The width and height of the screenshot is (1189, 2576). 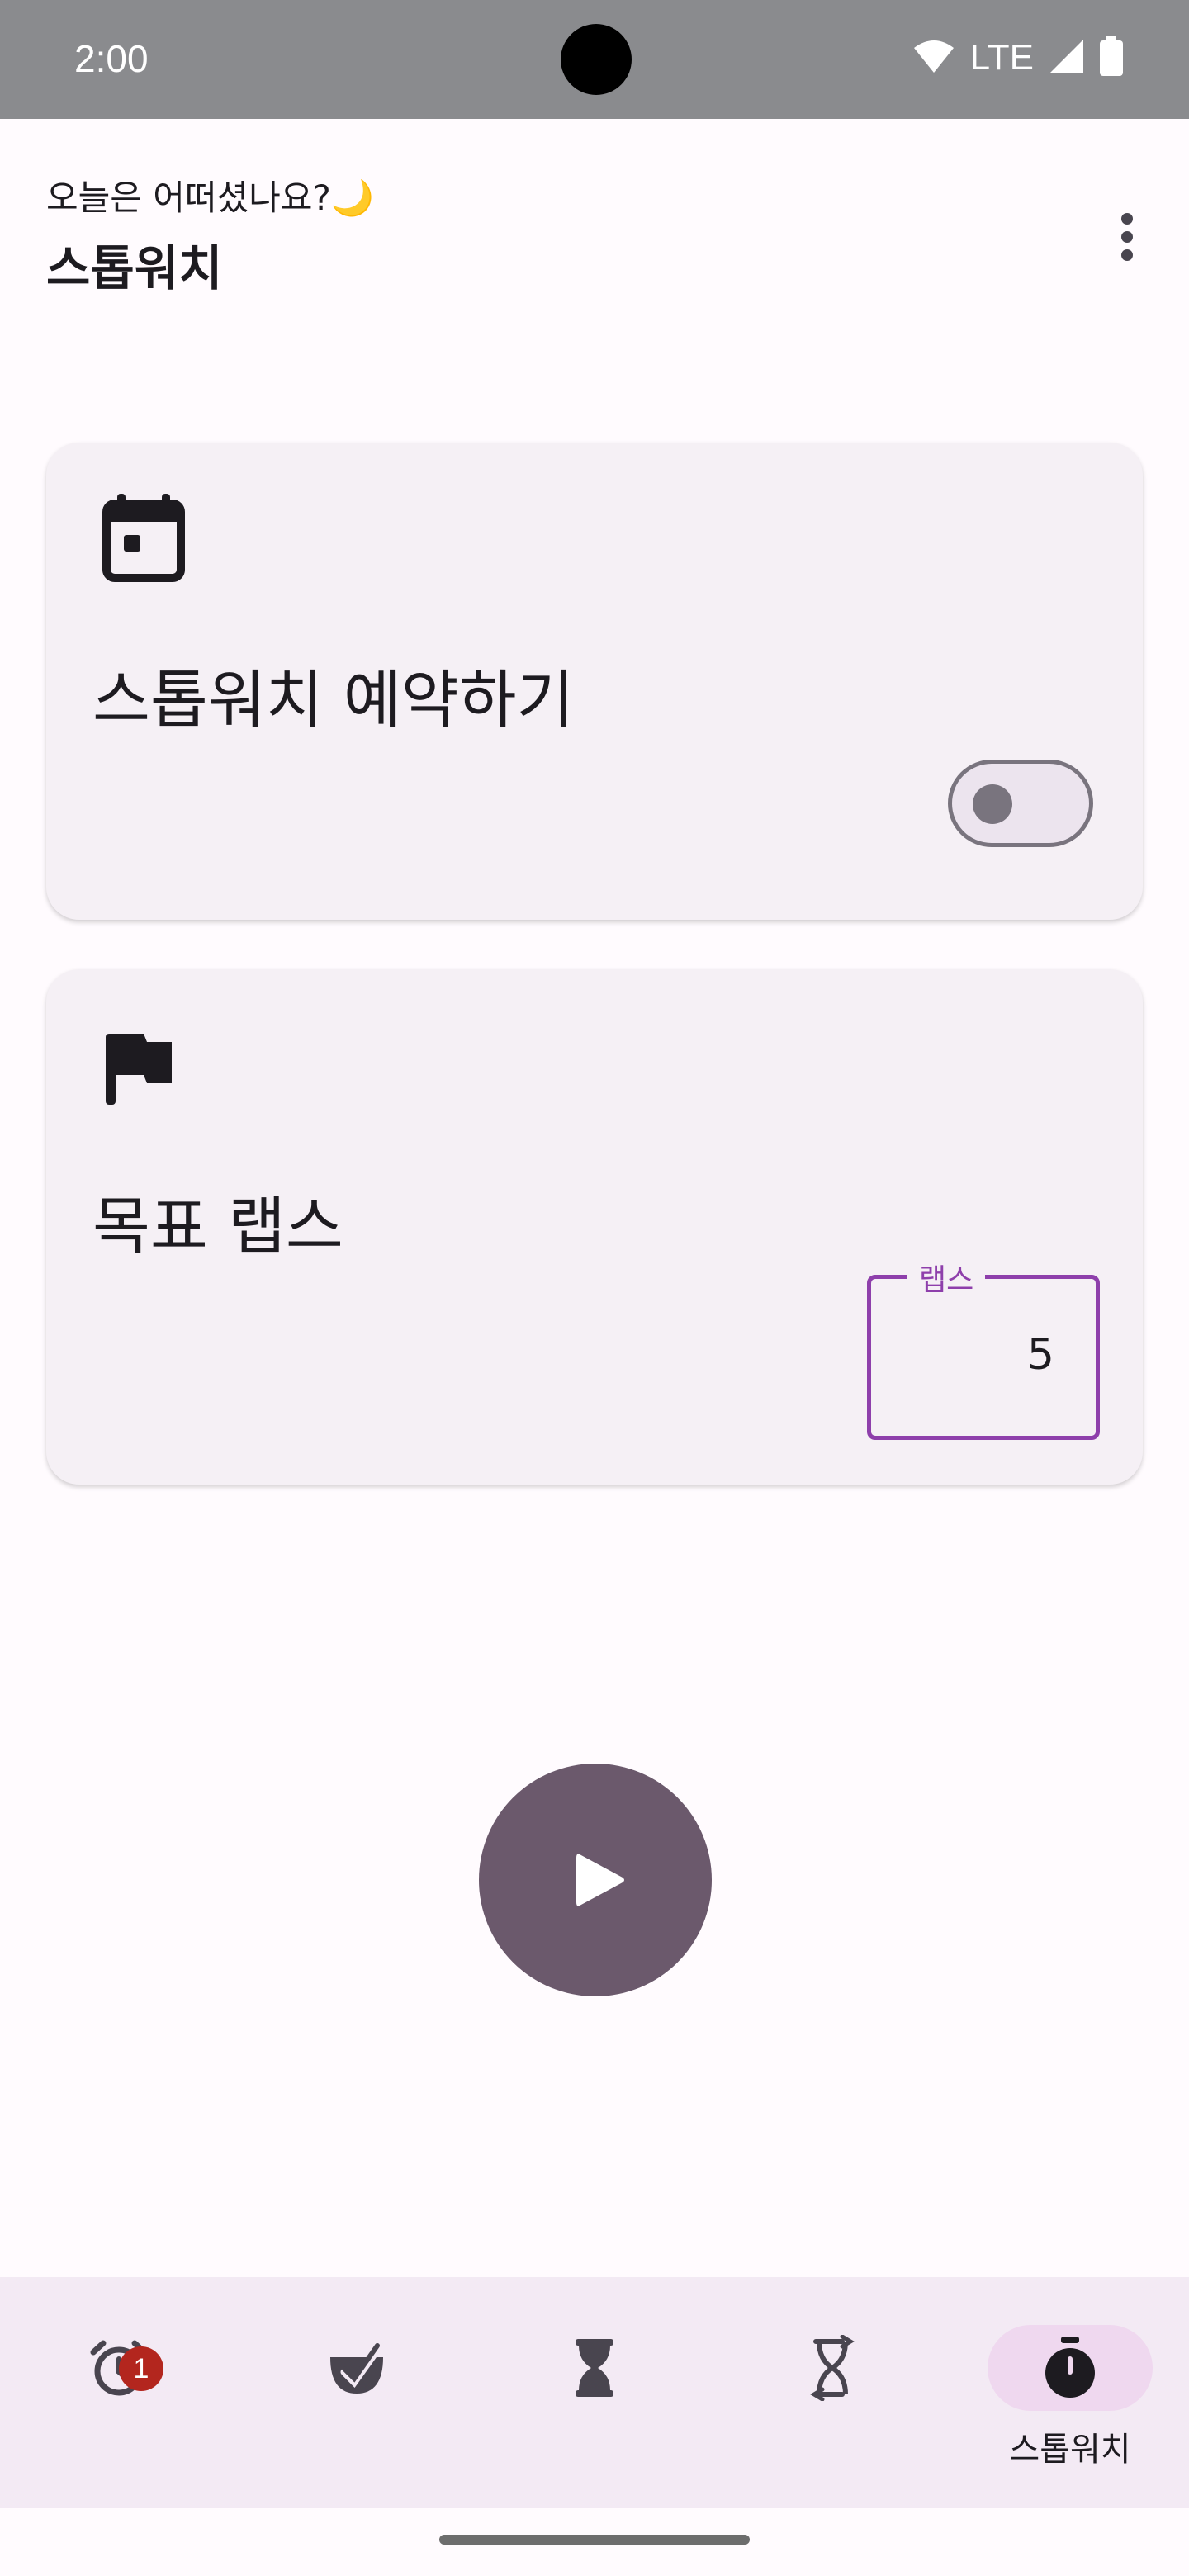 What do you see at coordinates (119, 2392) in the screenshot?
I see `nav-item-alarm: 1` at bounding box center [119, 2392].